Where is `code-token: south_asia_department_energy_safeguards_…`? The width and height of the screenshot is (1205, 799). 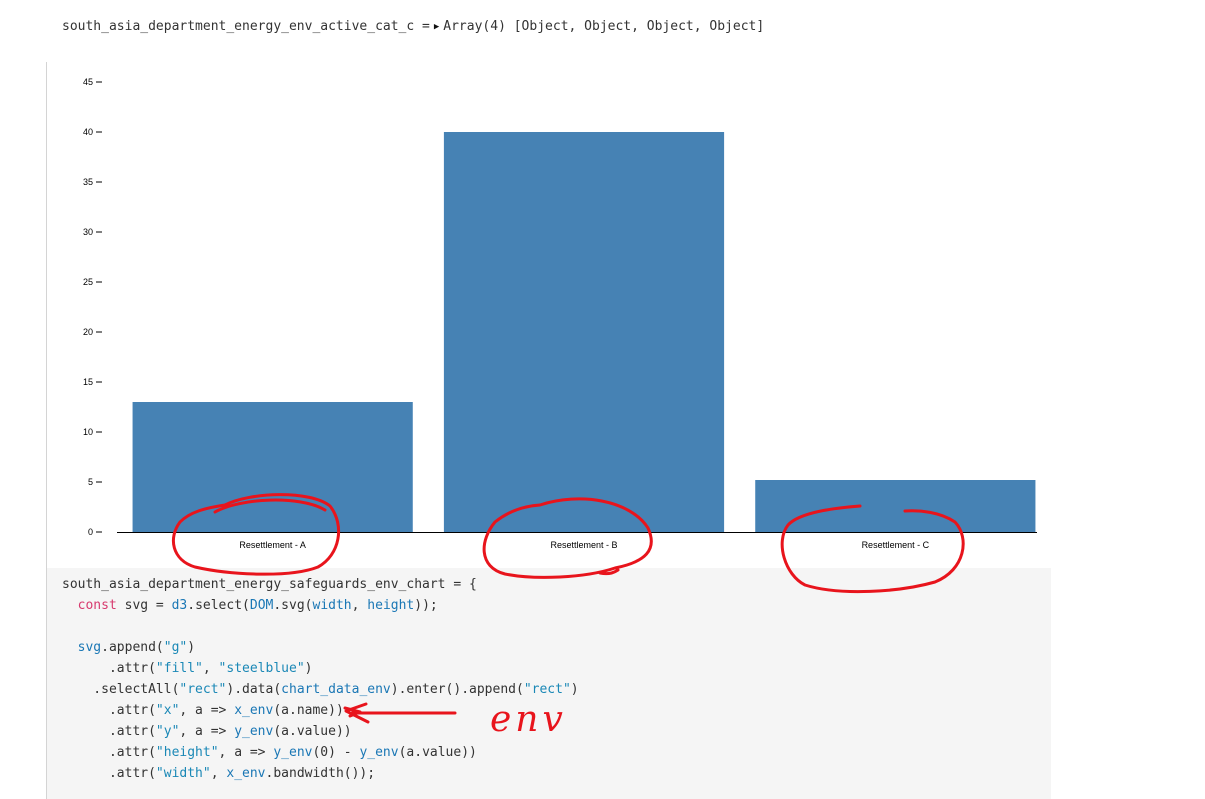
code-token: south_asia_department_energy_safeguards_… is located at coordinates (269, 584).